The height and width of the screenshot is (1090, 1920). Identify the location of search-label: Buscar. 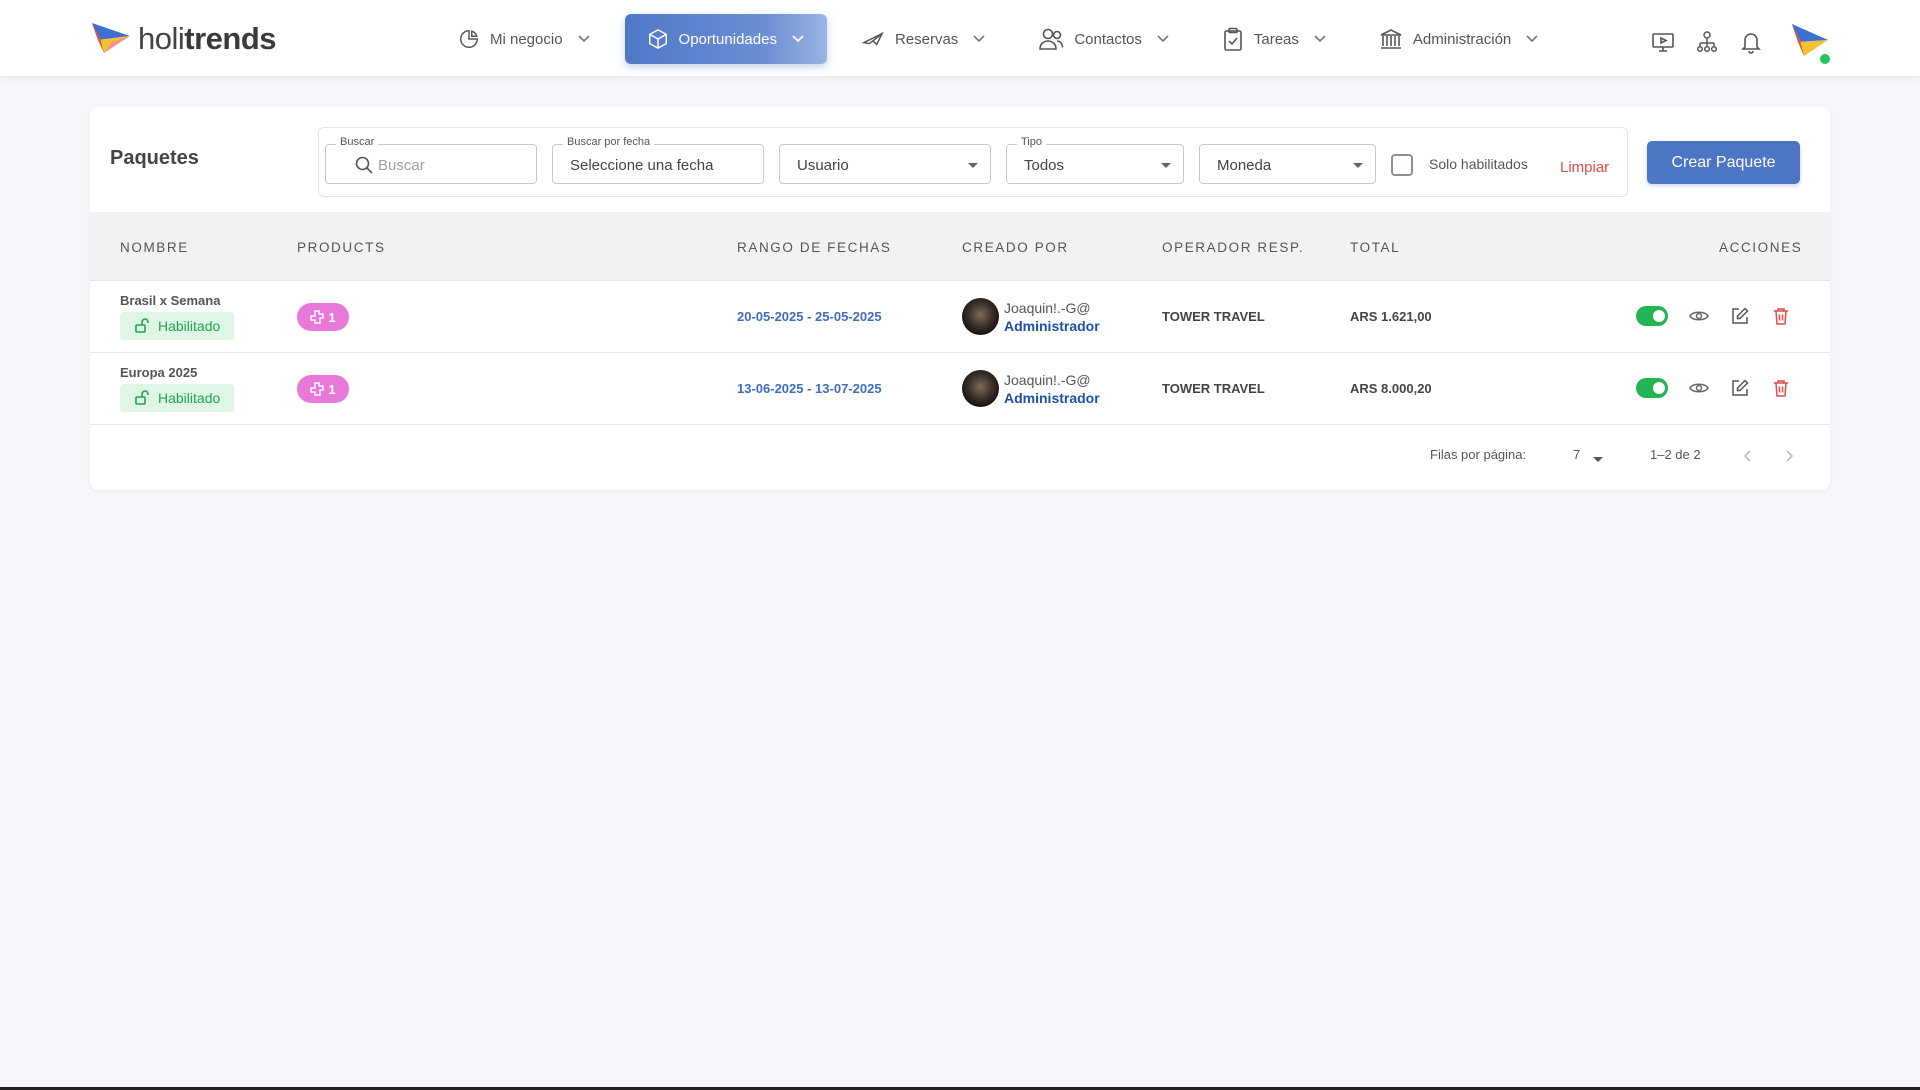
(357, 142).